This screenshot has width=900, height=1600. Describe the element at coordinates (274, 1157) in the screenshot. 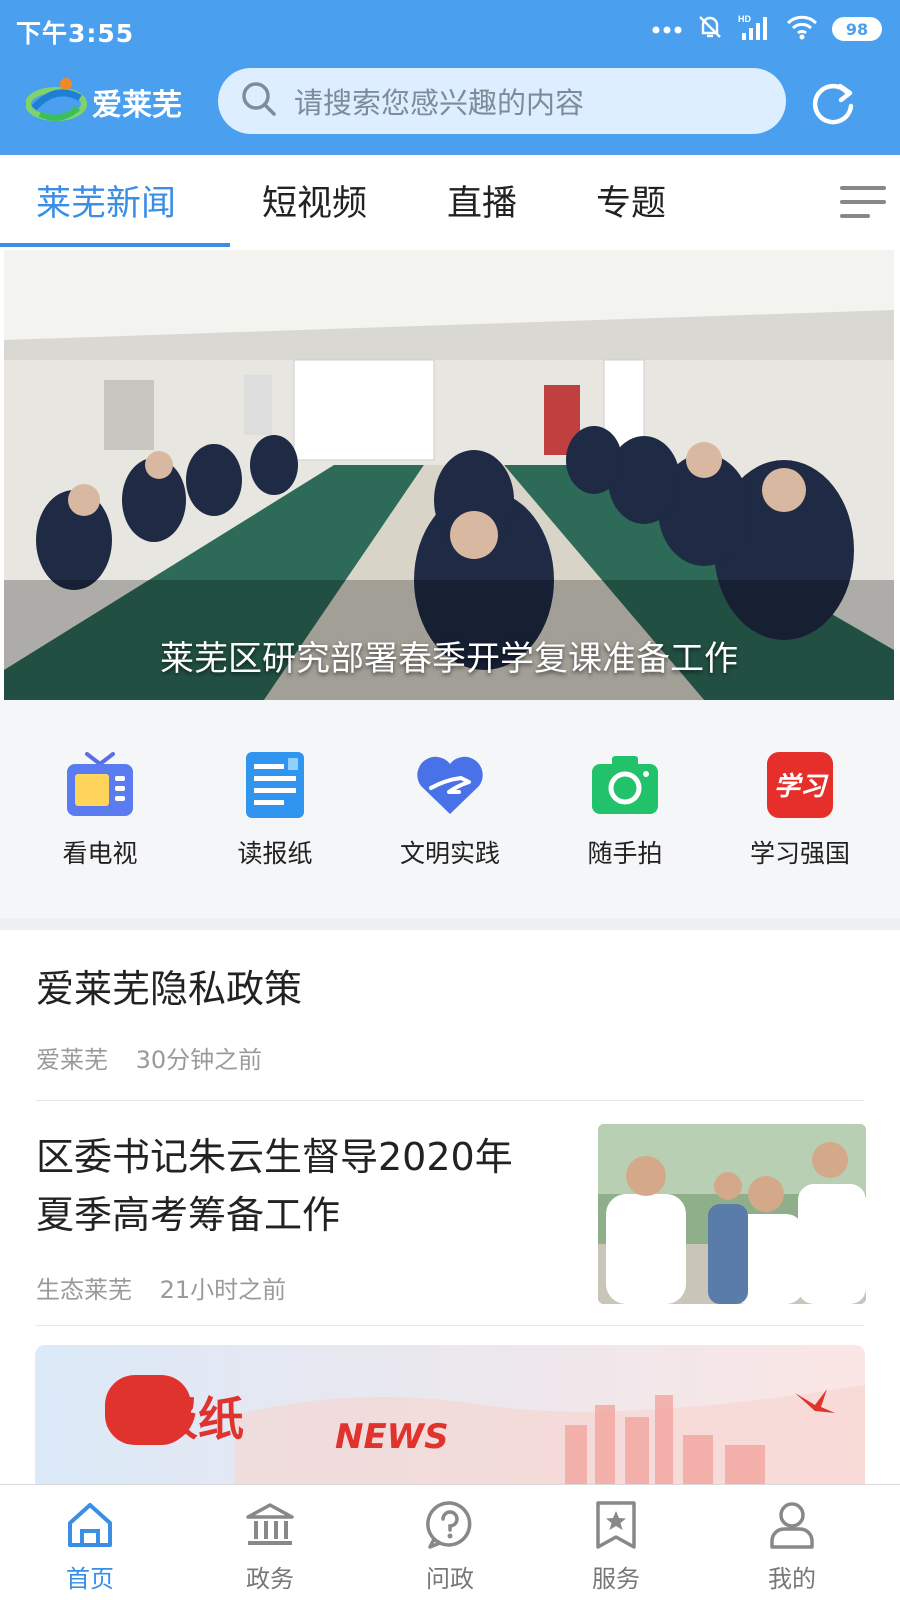

I see `news-title-line: 区委书记朱云生督导2020年` at that location.